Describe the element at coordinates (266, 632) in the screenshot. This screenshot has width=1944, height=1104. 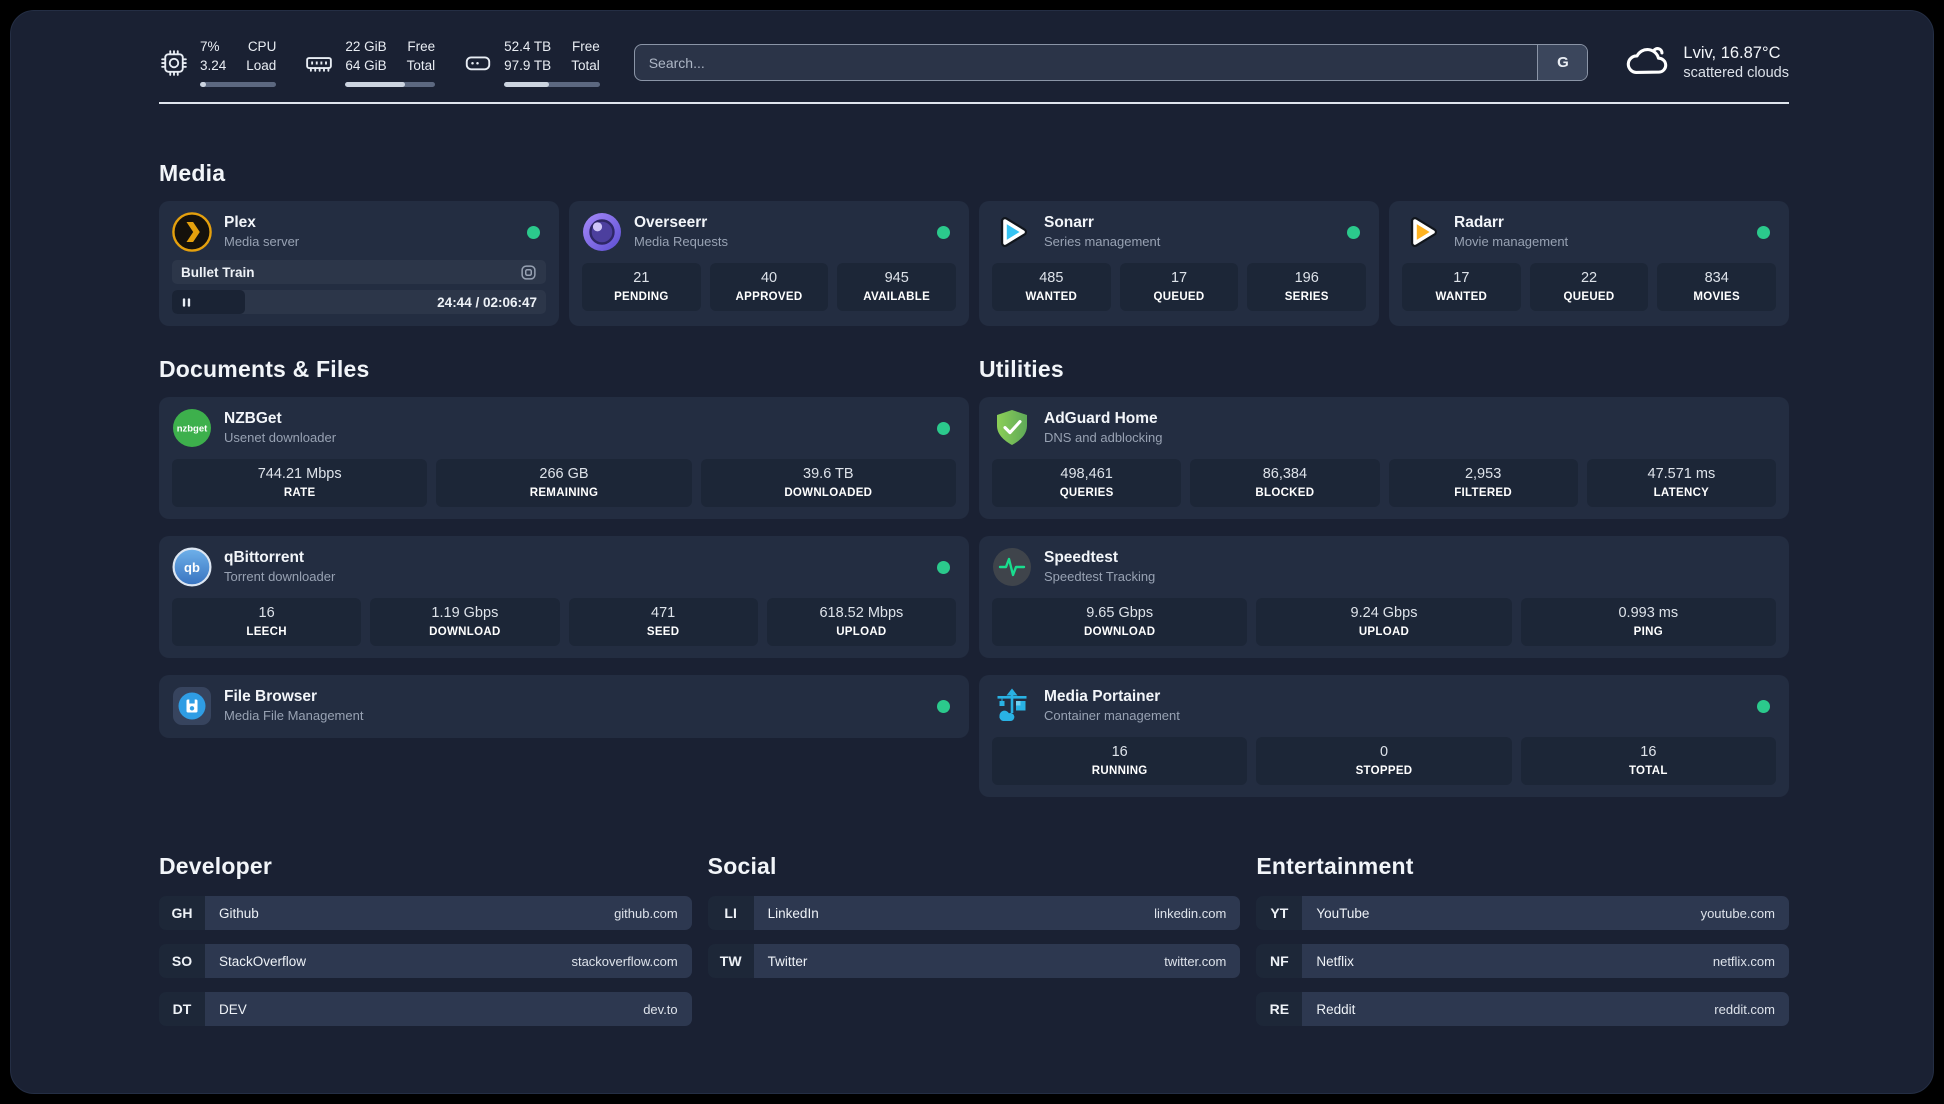
I see `stat-label: LEECH` at that location.